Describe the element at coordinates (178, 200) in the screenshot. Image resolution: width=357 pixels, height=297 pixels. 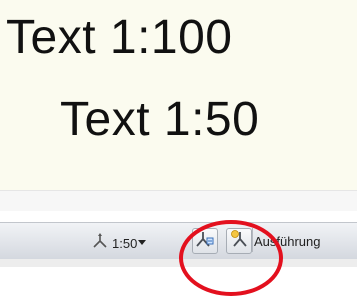
I see `window-divider` at that location.